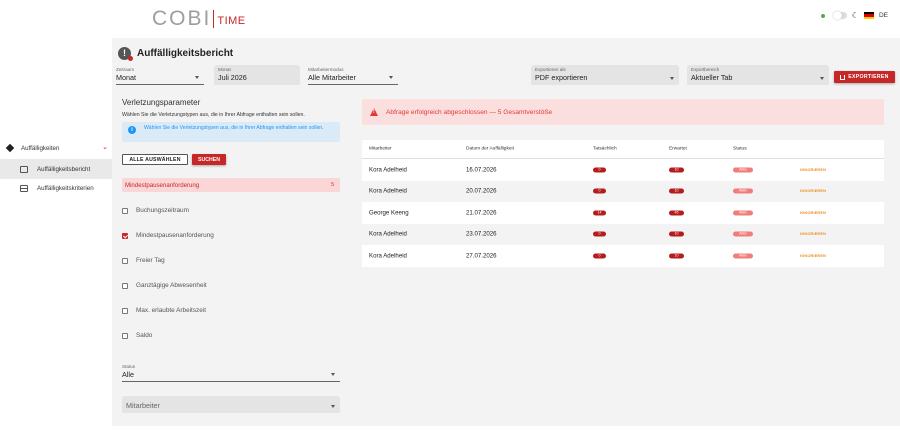 This screenshot has height=446, width=900. I want to click on selected-type-chip: Mindestpausenanforderung 5, so click(231, 185).